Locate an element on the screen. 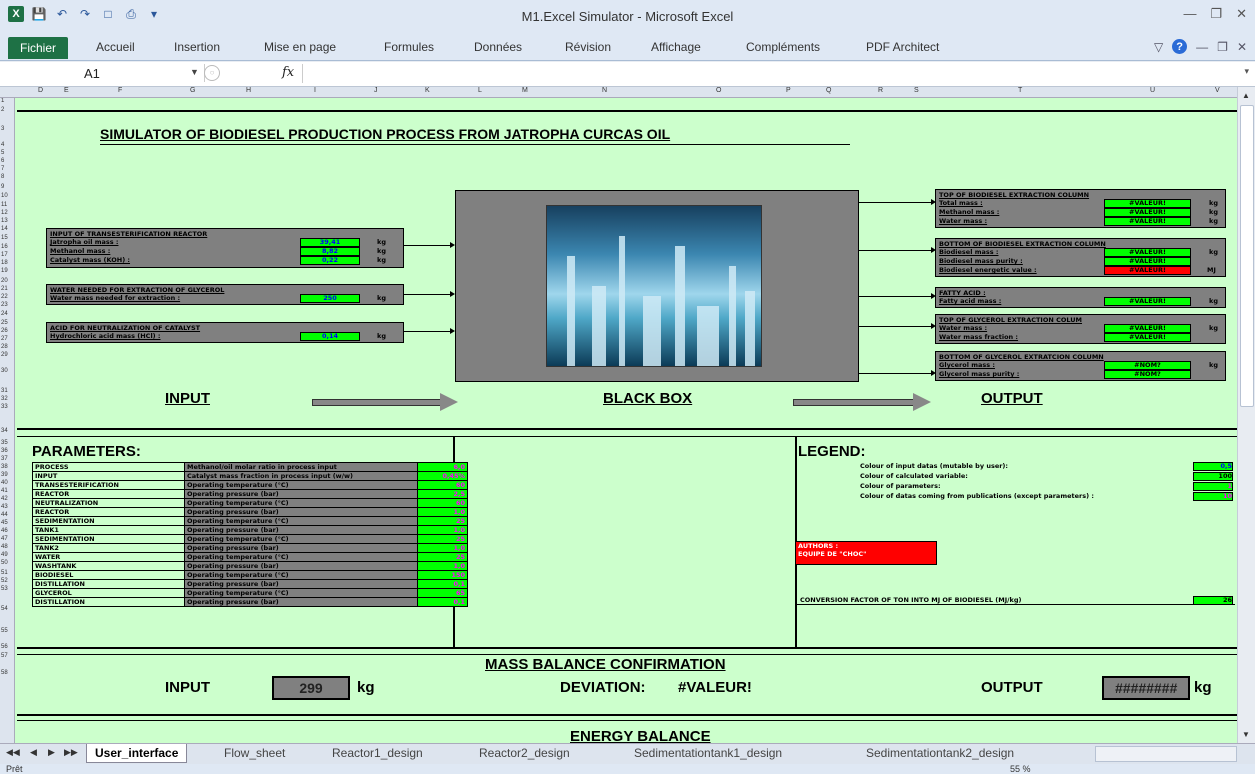 The width and height of the screenshot is (1255, 774). column-header: K is located at coordinates (427, 90).